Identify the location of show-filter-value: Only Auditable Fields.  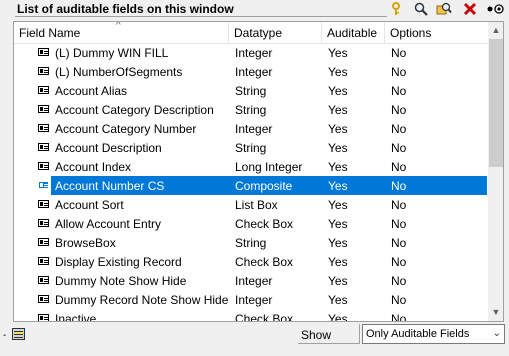
(418, 334).